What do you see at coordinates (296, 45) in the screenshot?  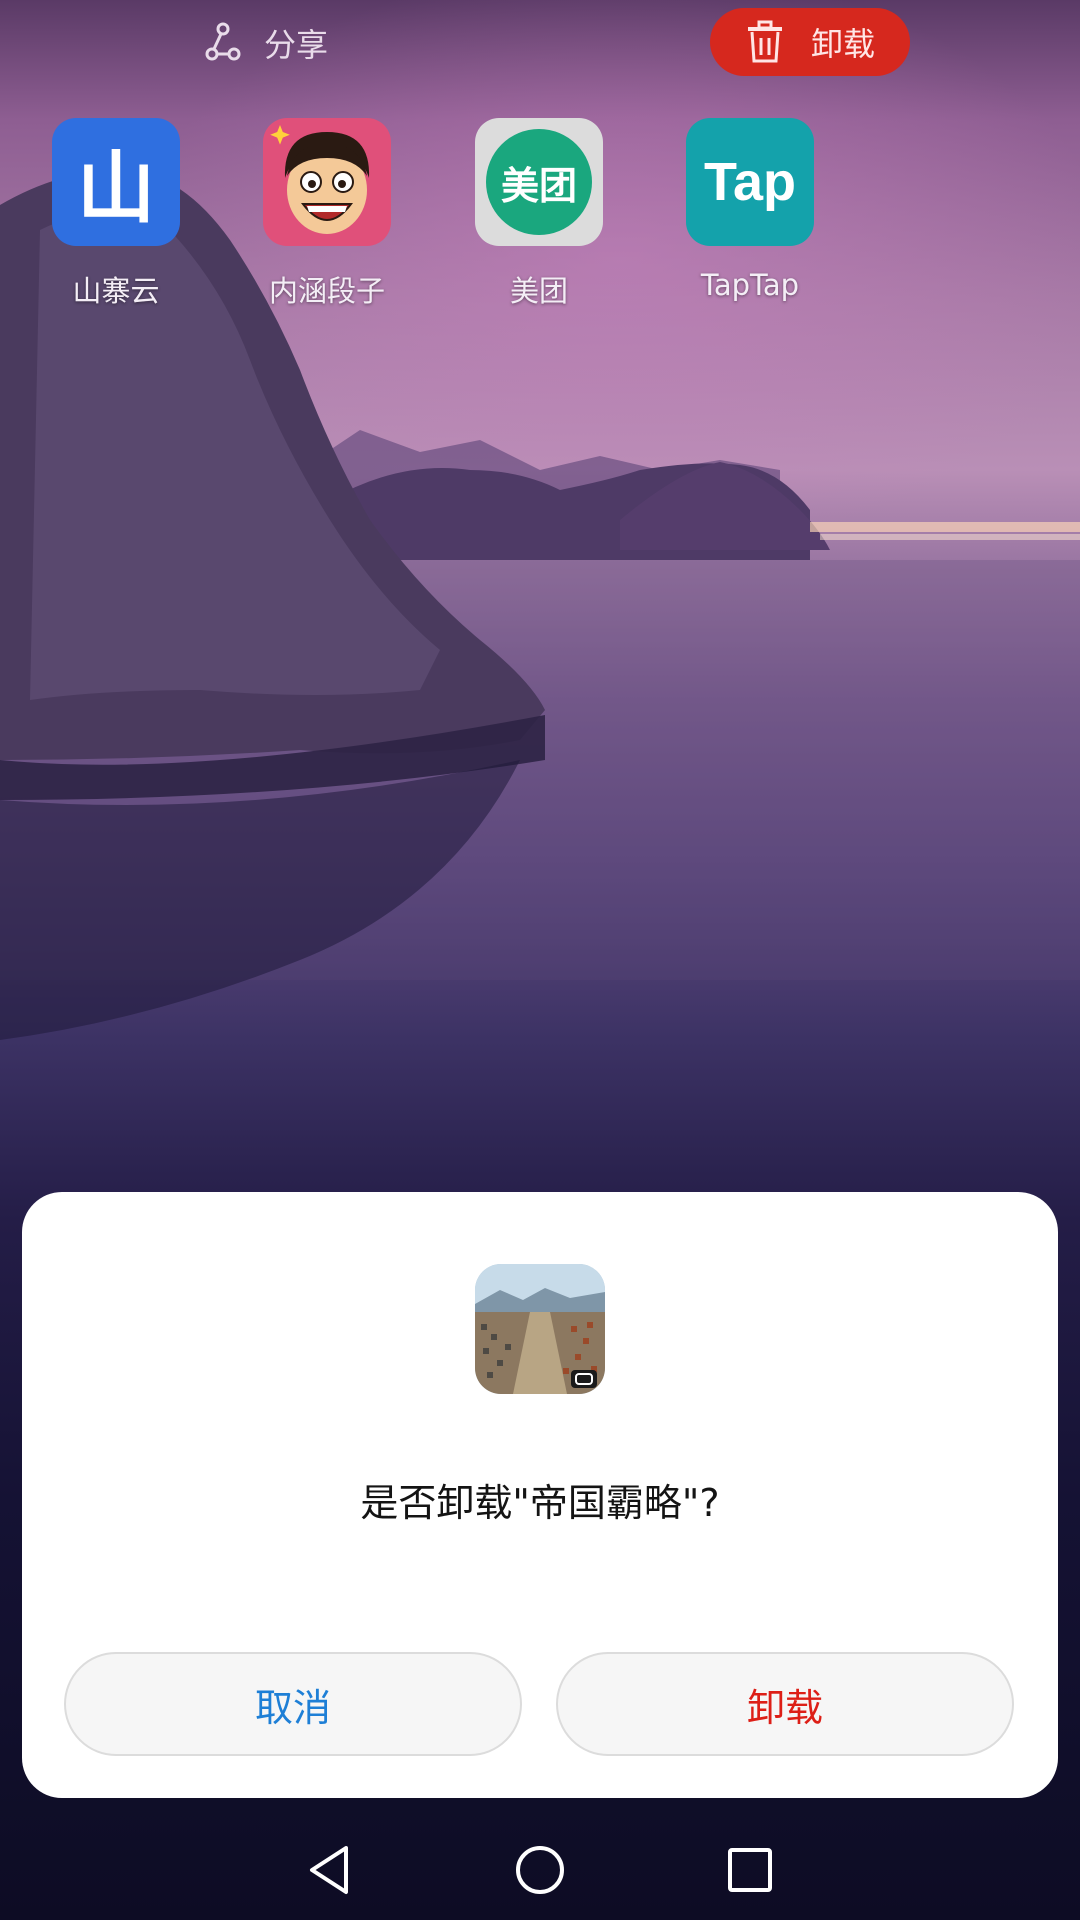 I see `share-label: 分享` at bounding box center [296, 45].